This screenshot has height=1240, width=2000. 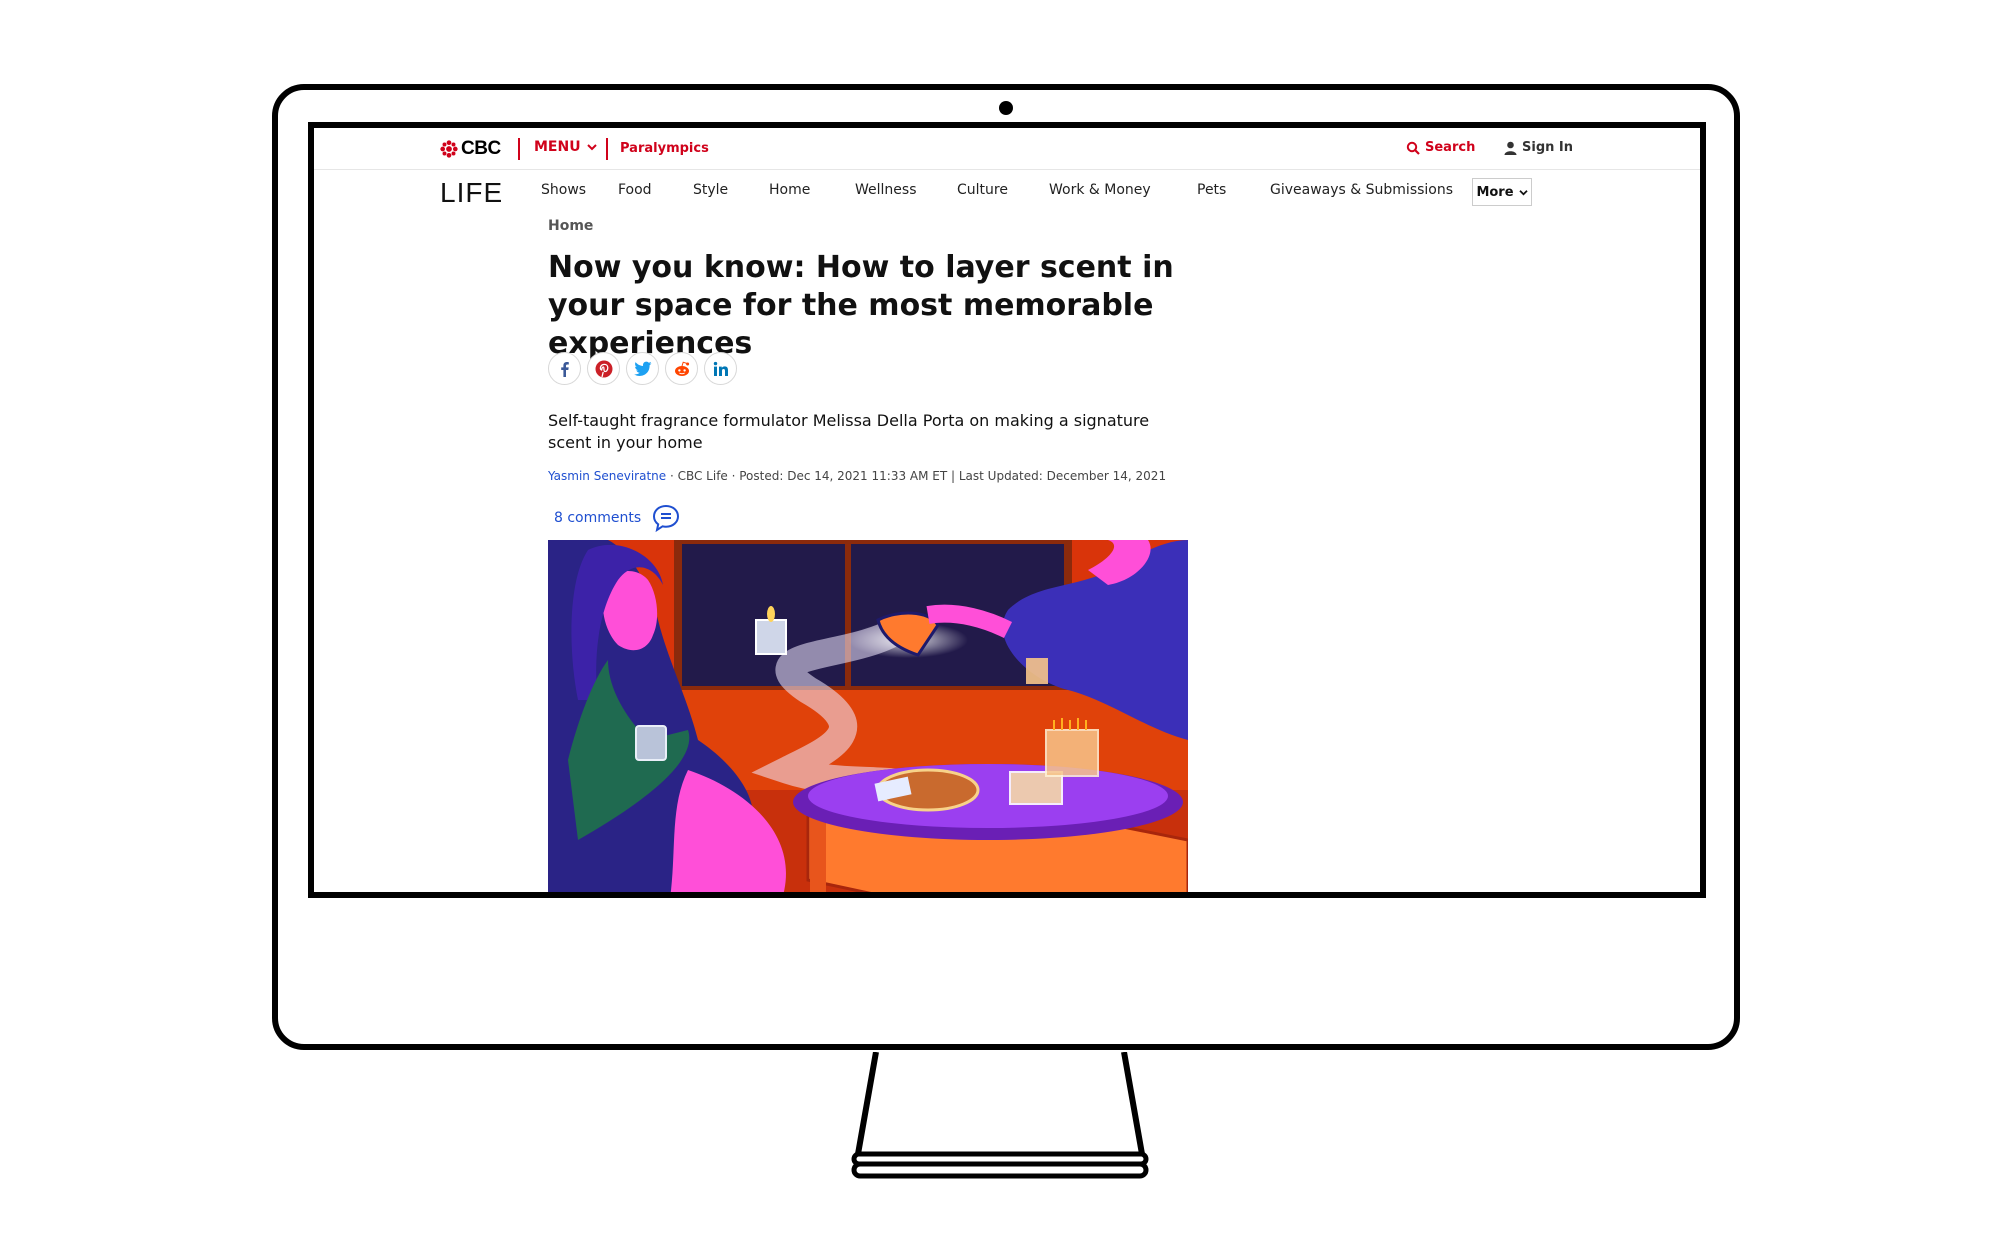 I want to click on breadcrumb: Home, so click(x=570, y=226).